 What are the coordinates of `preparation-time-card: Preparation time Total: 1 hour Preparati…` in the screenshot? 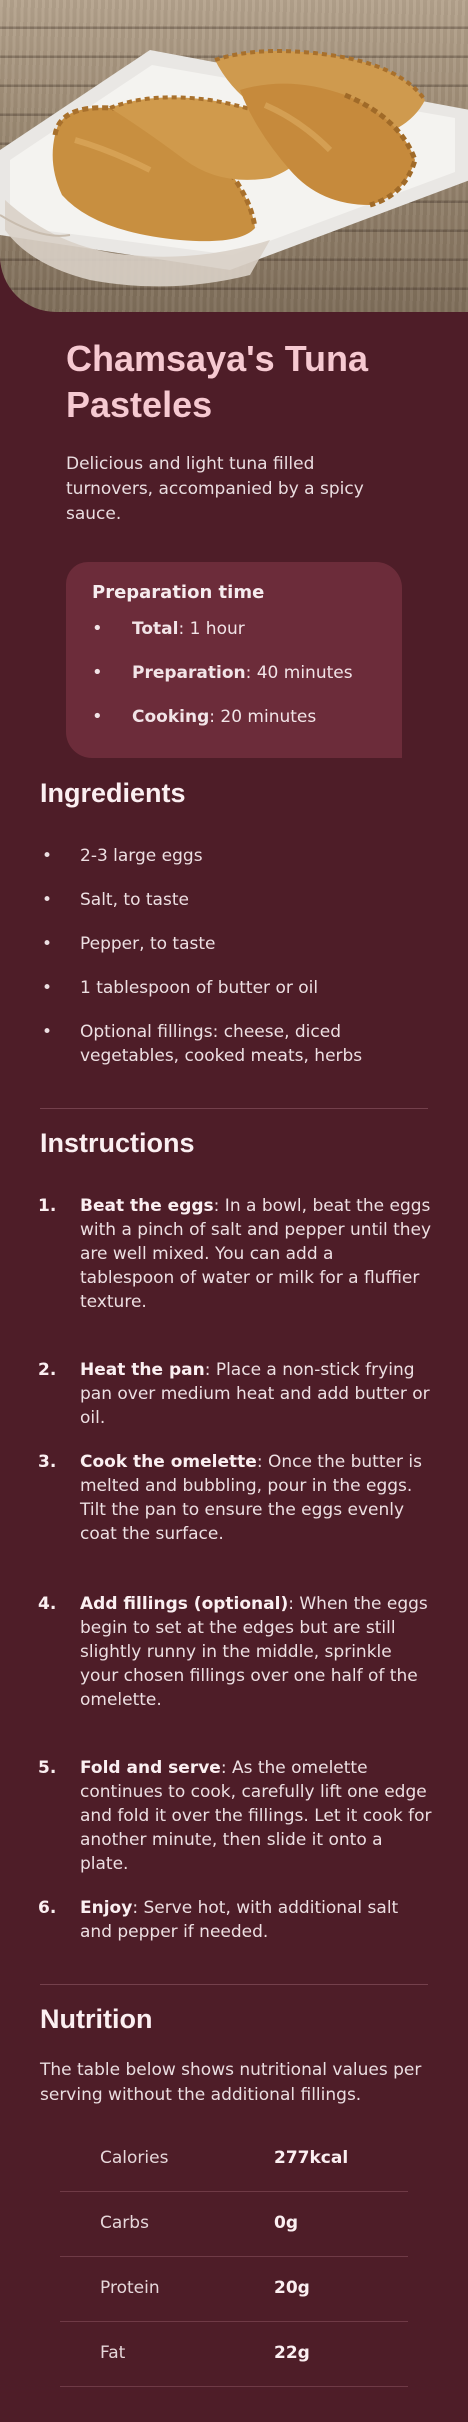 It's located at (234, 660).